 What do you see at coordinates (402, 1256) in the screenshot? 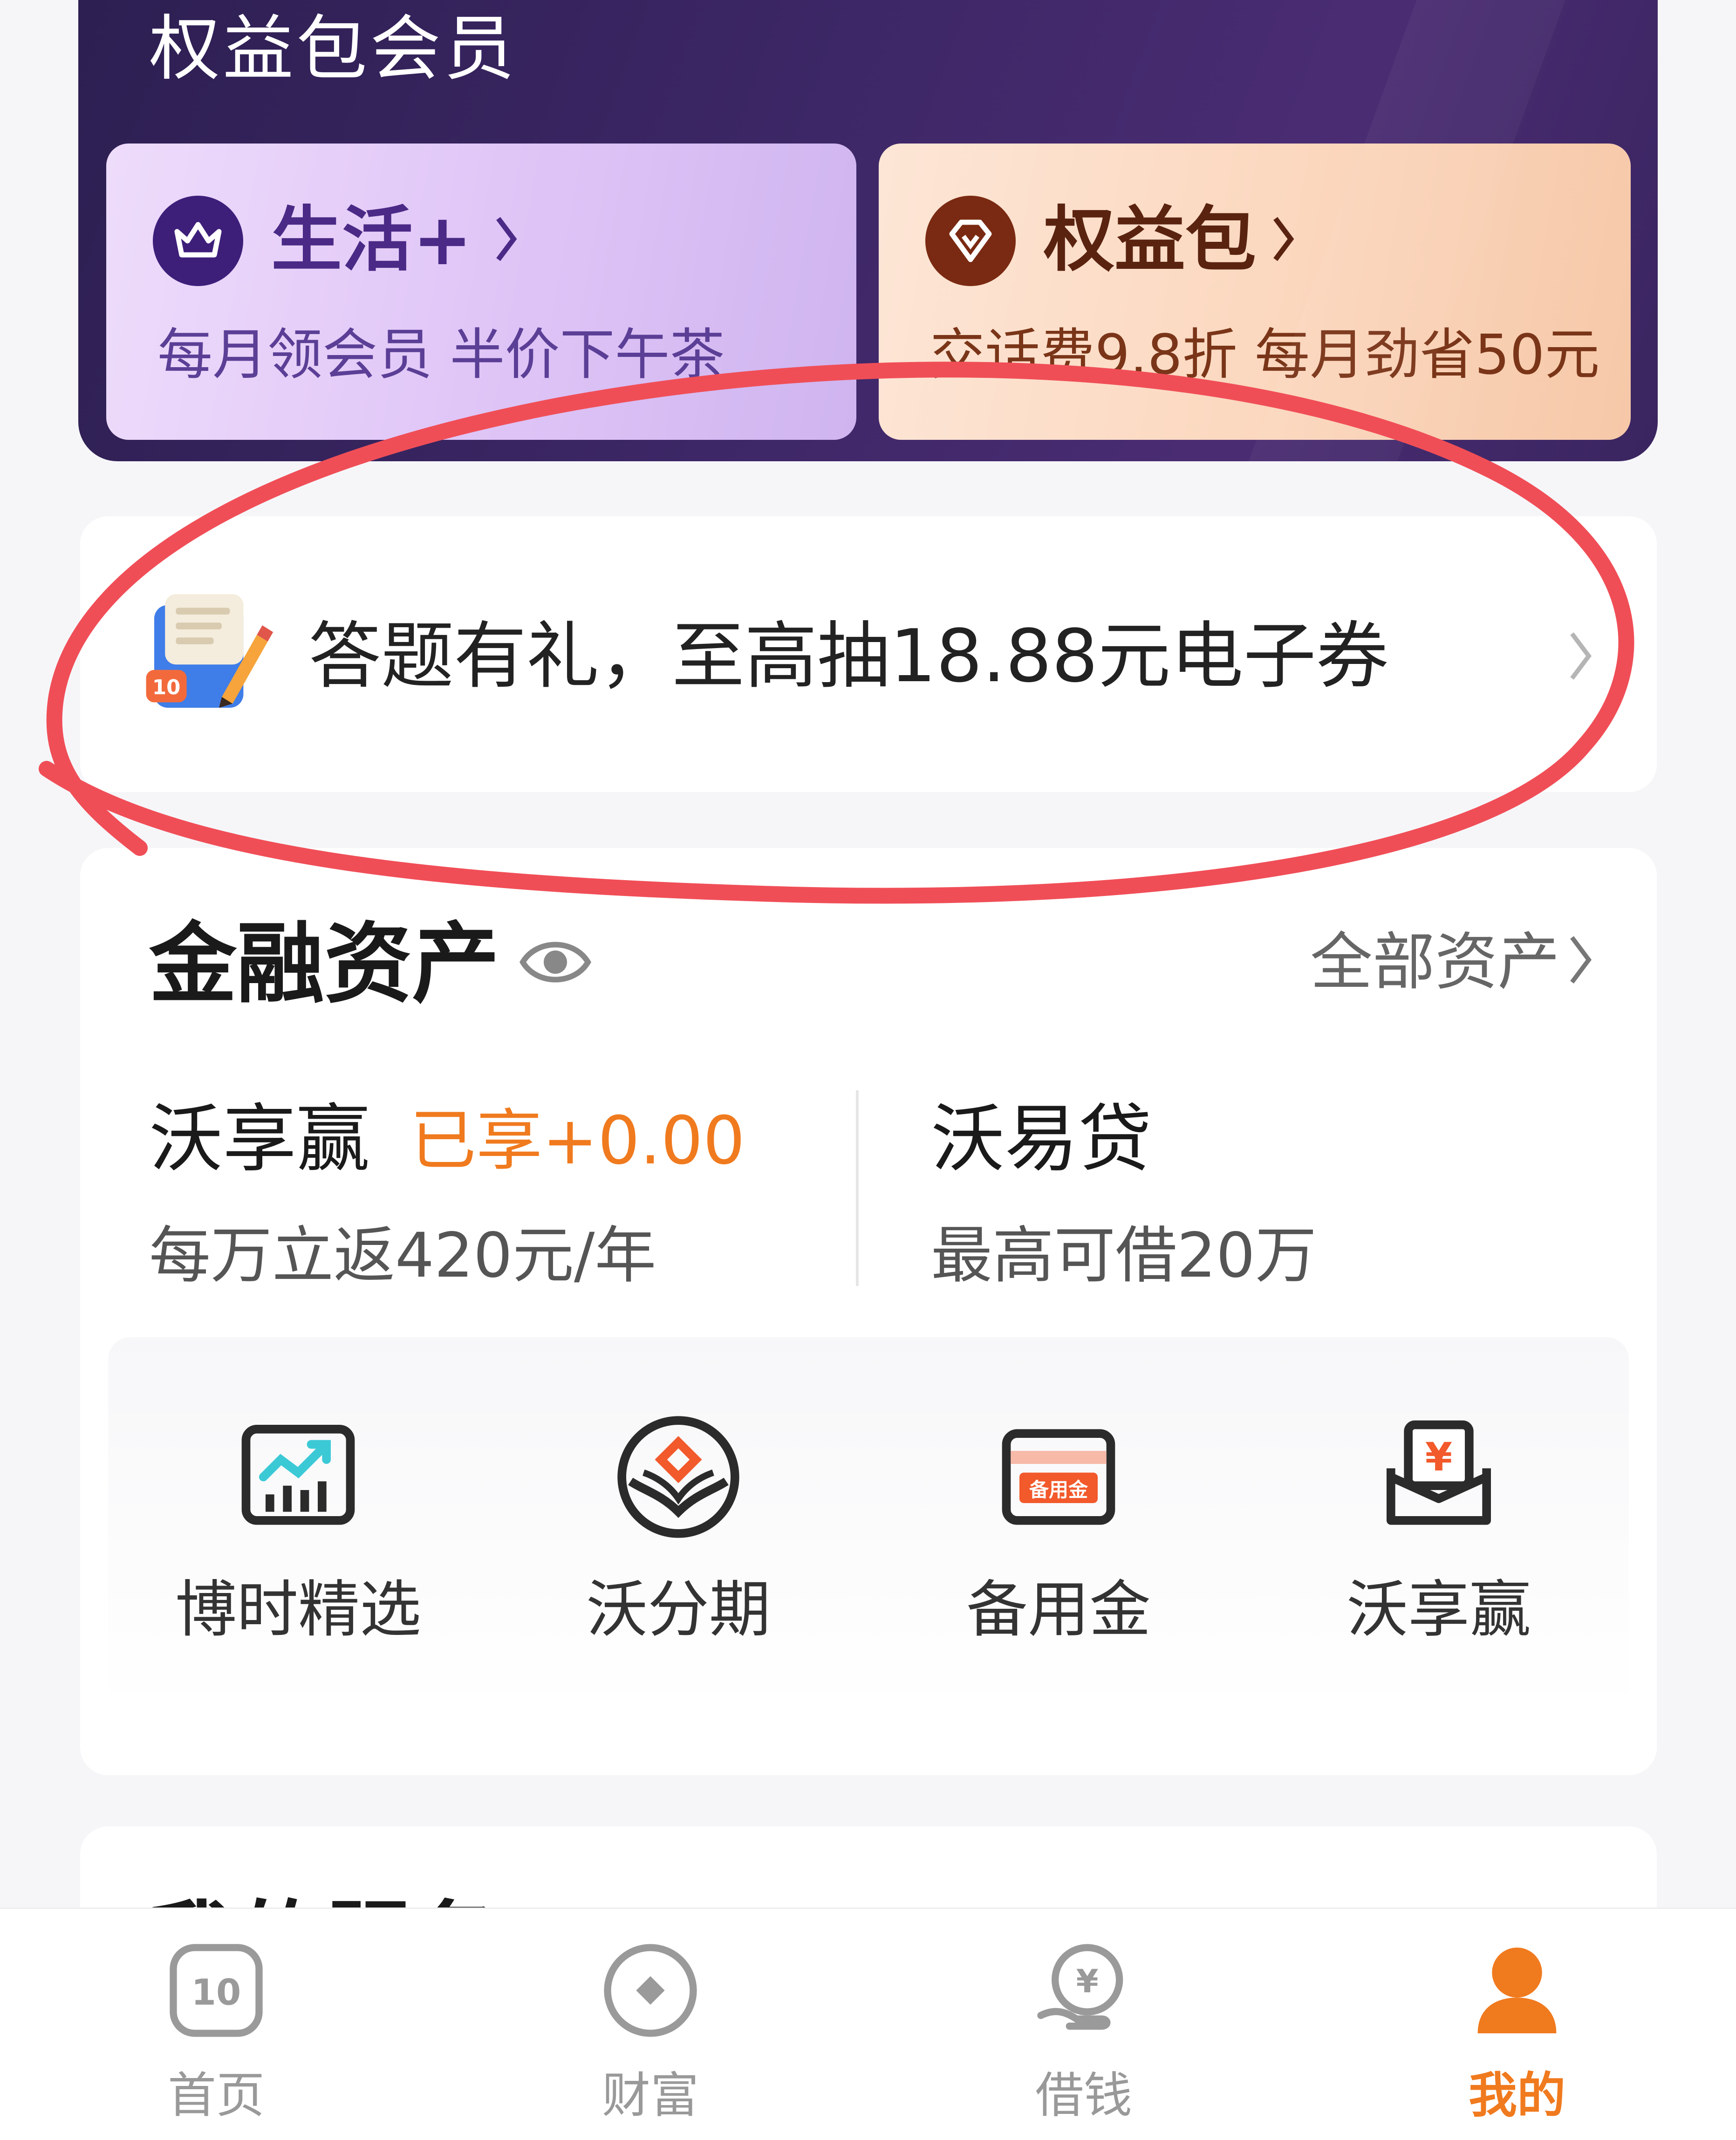
I see `product-woxiangying-desc: 每万立返420元/年` at bounding box center [402, 1256].